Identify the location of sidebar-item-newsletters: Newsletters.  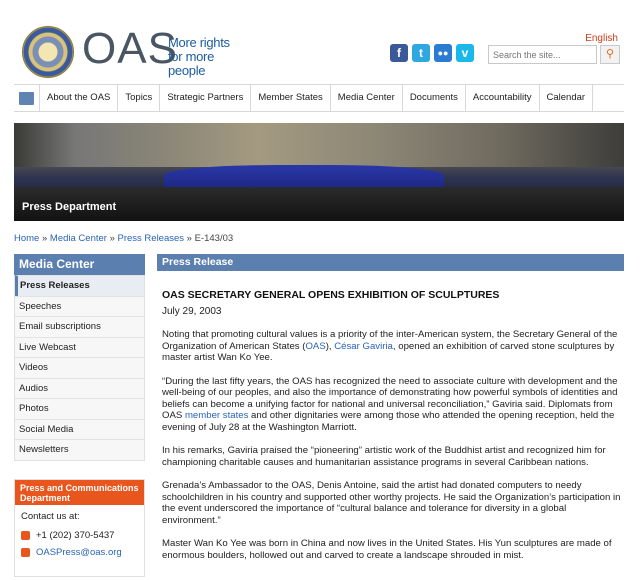
(79, 449).